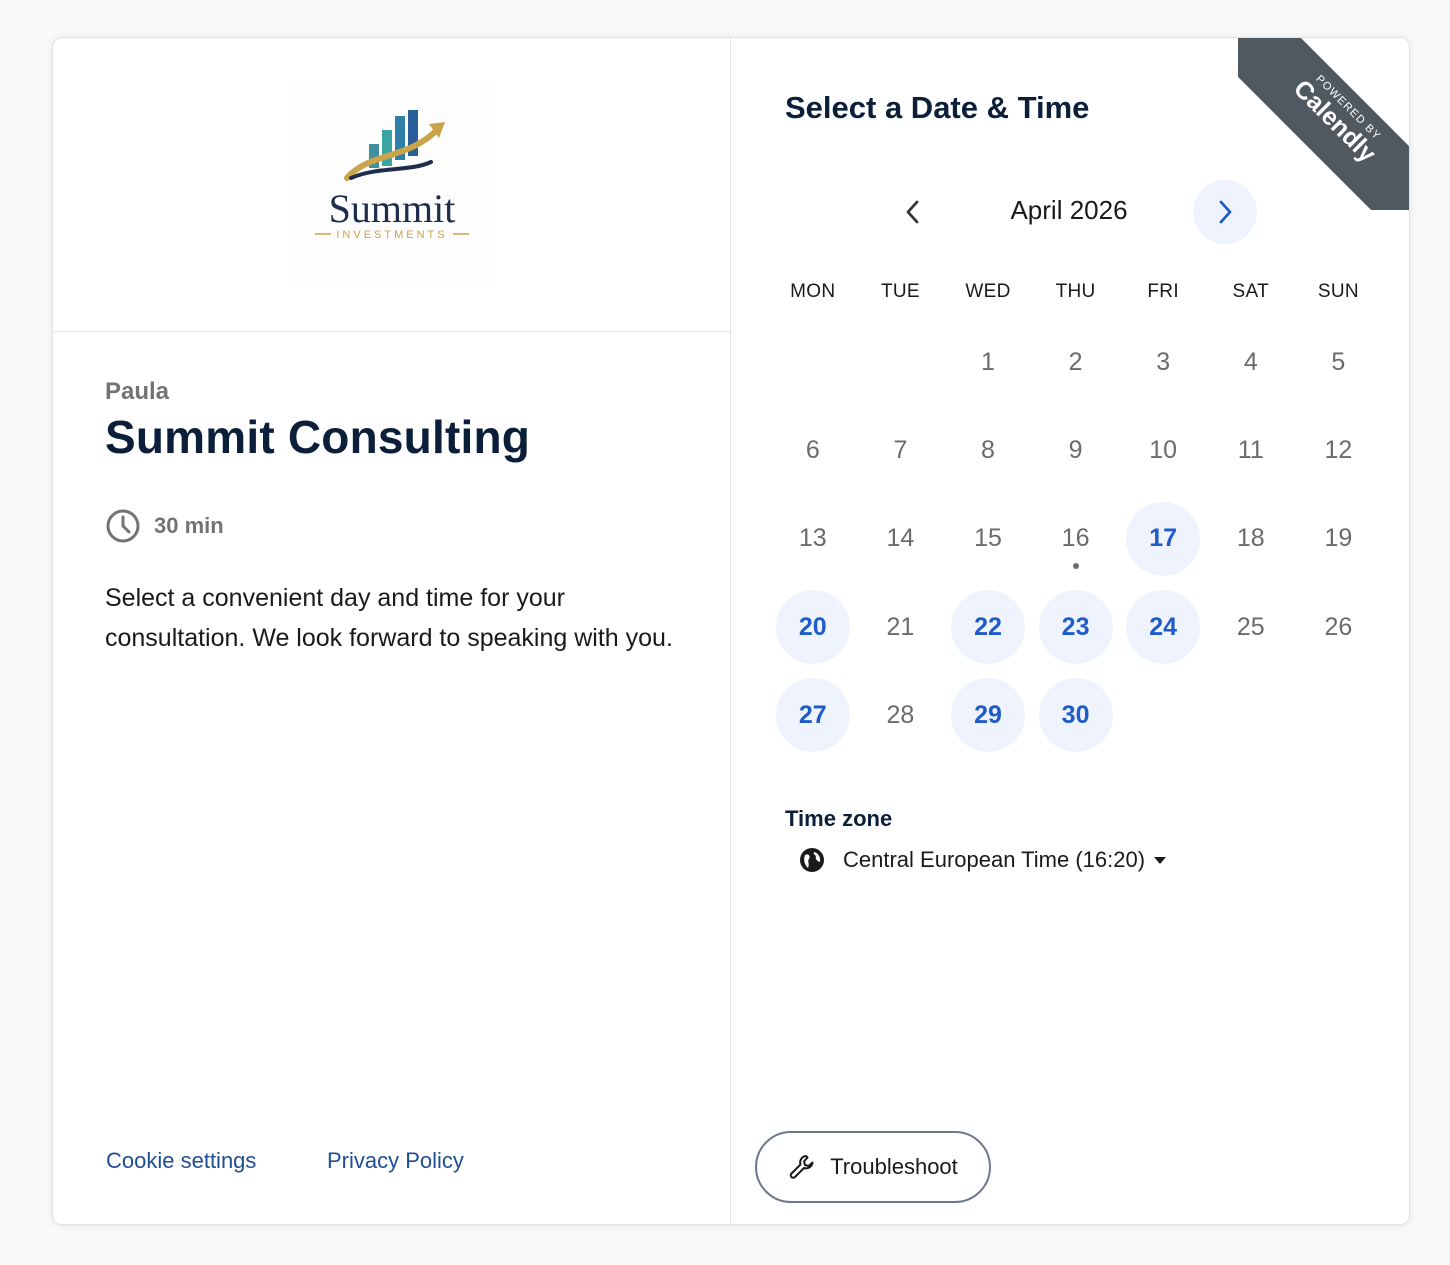 This screenshot has height=1265, width=1450. I want to click on day-number: 19, so click(1338, 538).